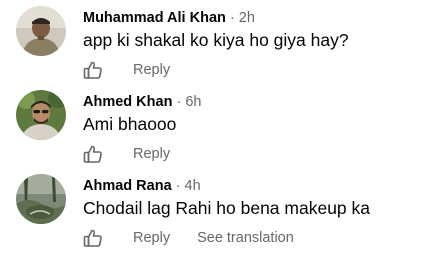  I want to click on see-translation-button: See translation, so click(245, 238).